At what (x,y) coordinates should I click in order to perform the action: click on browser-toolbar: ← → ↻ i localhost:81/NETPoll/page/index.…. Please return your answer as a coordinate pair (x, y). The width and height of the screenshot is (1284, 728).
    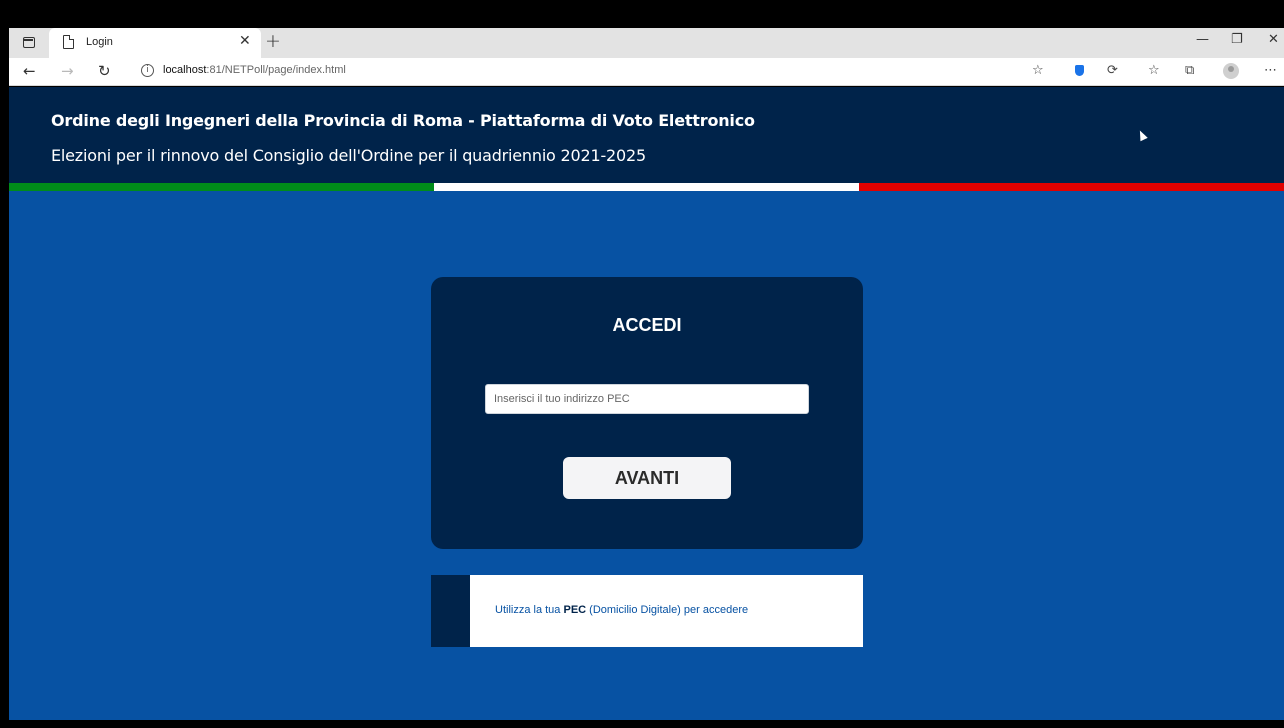
    Looking at the image, I should click on (646, 72).